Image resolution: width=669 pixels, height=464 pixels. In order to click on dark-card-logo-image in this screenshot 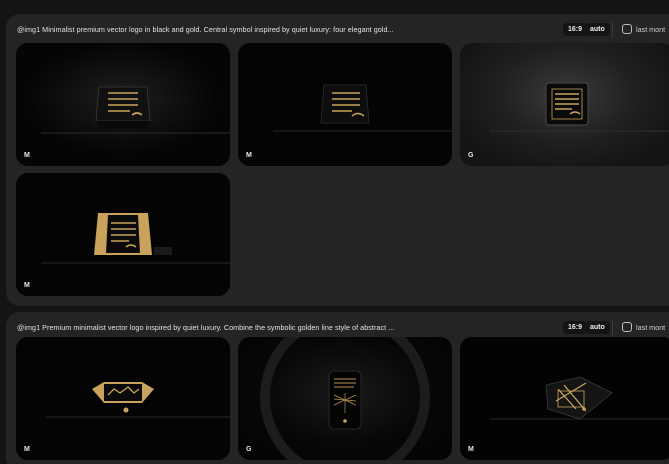, I will do `click(345, 398)`.